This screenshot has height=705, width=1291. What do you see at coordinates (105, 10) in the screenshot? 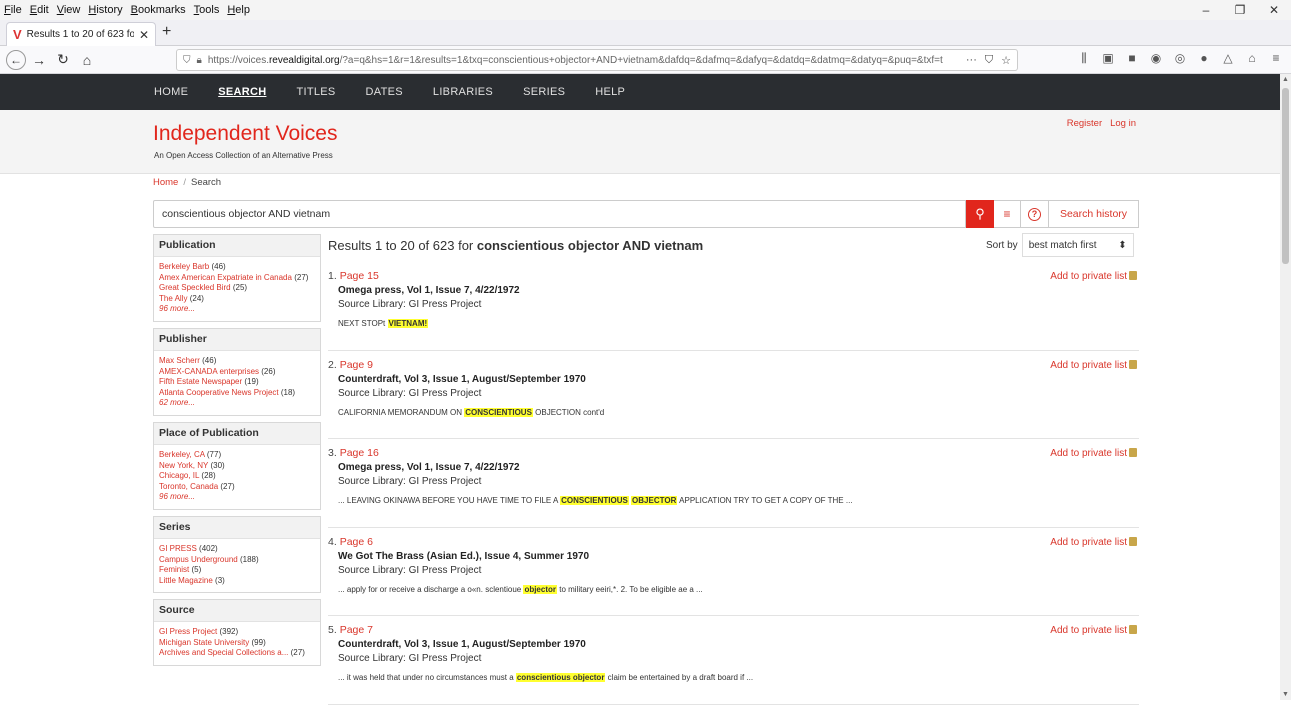
I see `menu-history: History` at bounding box center [105, 10].